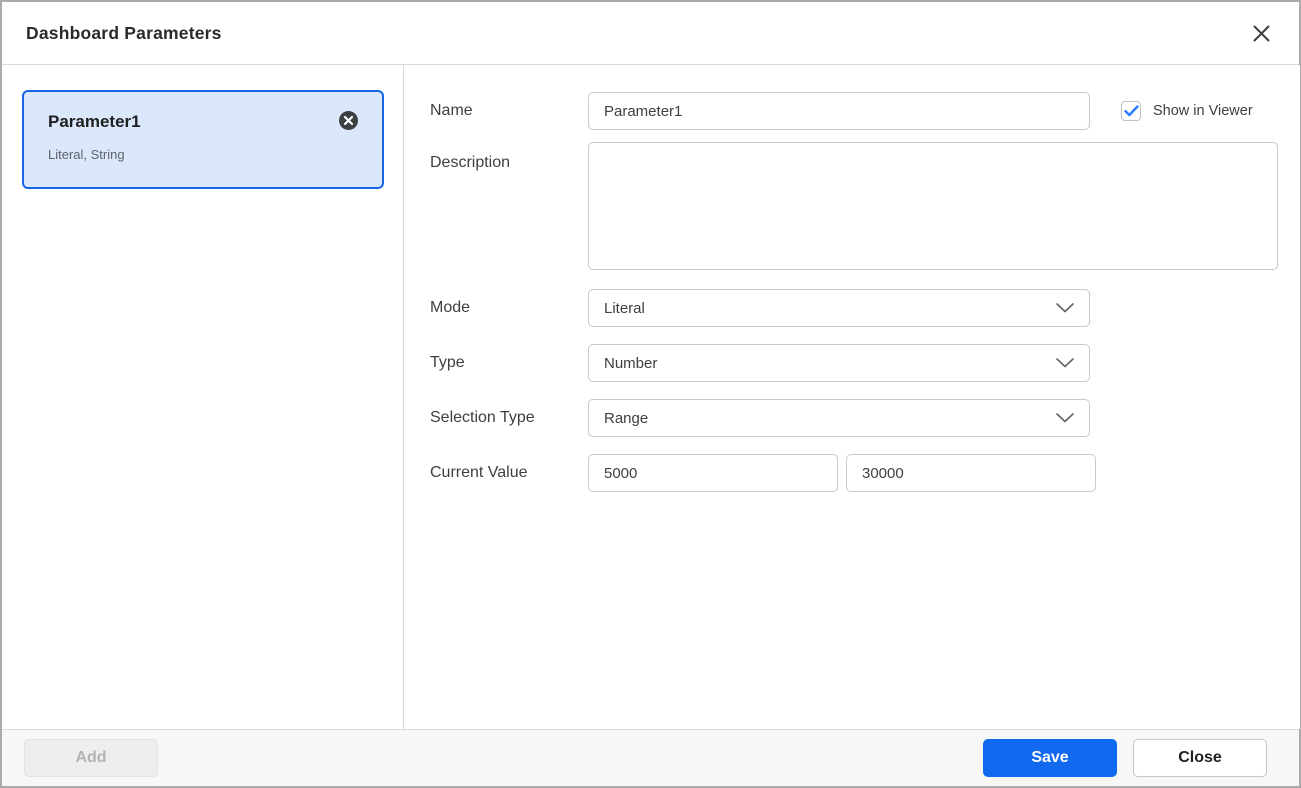  I want to click on description-row: Description, so click(854, 206).